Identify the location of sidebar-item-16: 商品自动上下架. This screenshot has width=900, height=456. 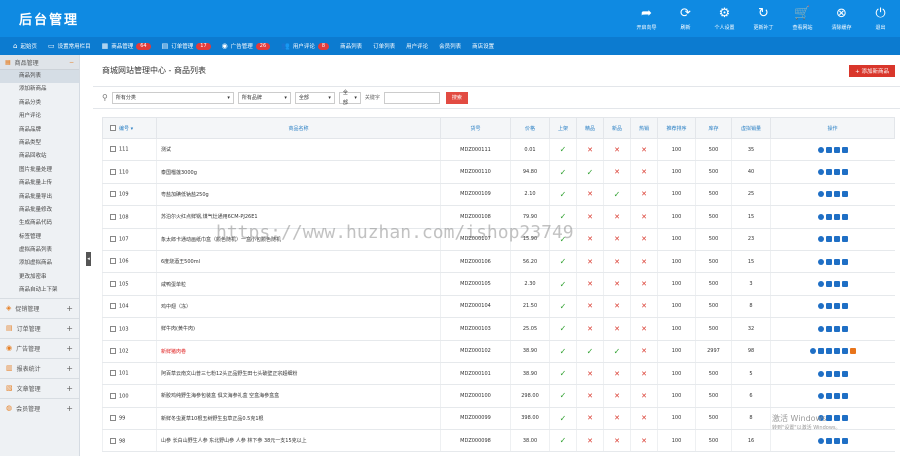
(39, 290).